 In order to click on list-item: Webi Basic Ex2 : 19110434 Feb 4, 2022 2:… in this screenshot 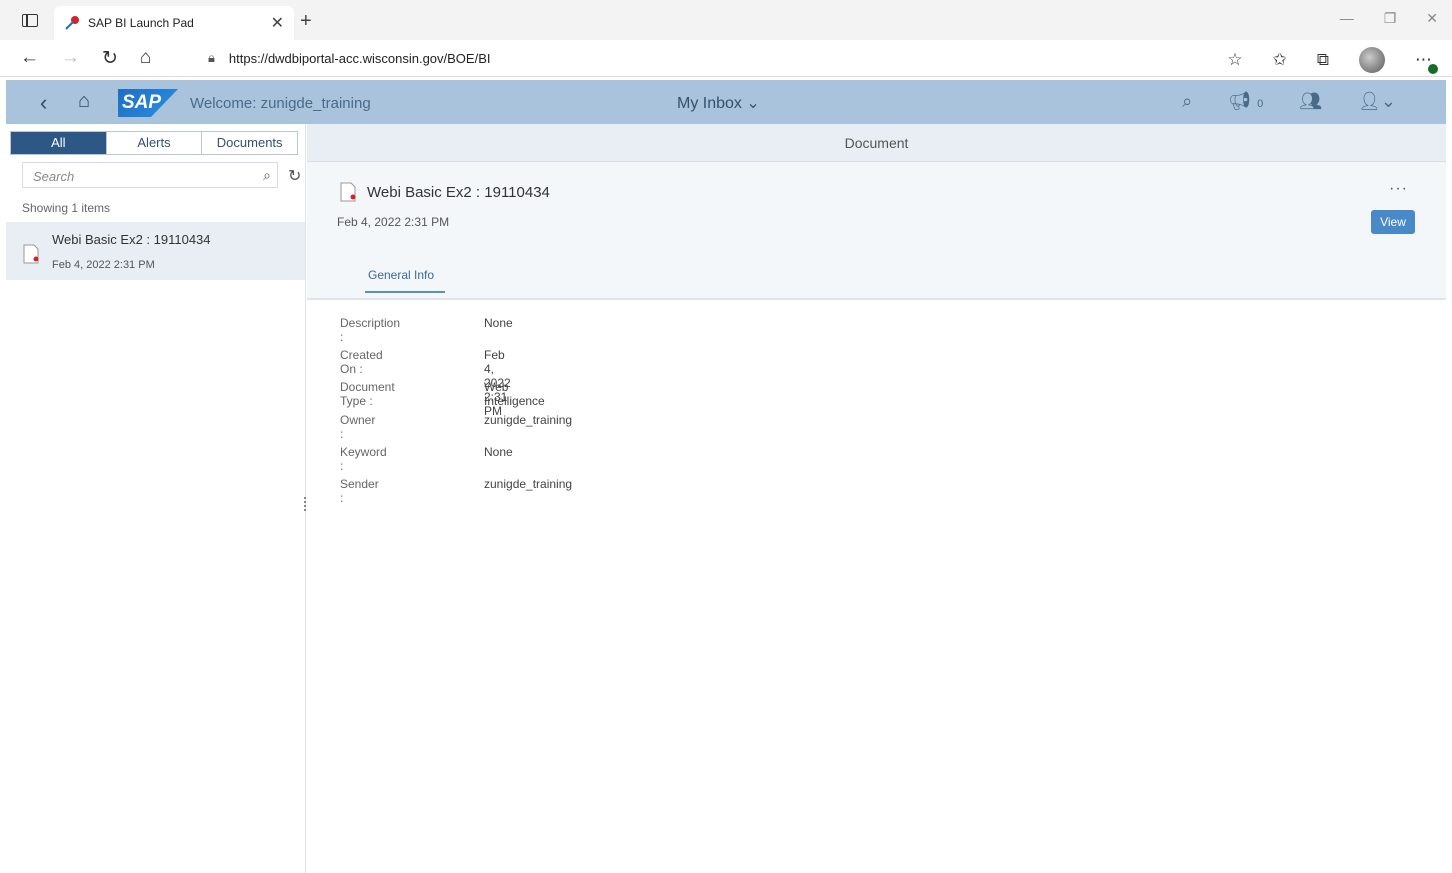, I will do `click(155, 251)`.